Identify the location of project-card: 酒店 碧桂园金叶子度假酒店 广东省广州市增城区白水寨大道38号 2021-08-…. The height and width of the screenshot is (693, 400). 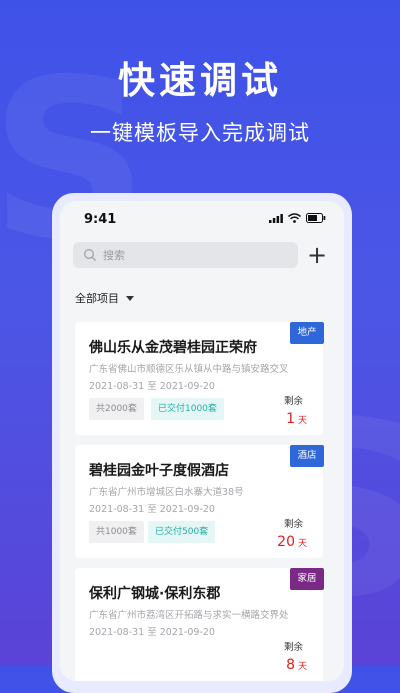
(199, 501).